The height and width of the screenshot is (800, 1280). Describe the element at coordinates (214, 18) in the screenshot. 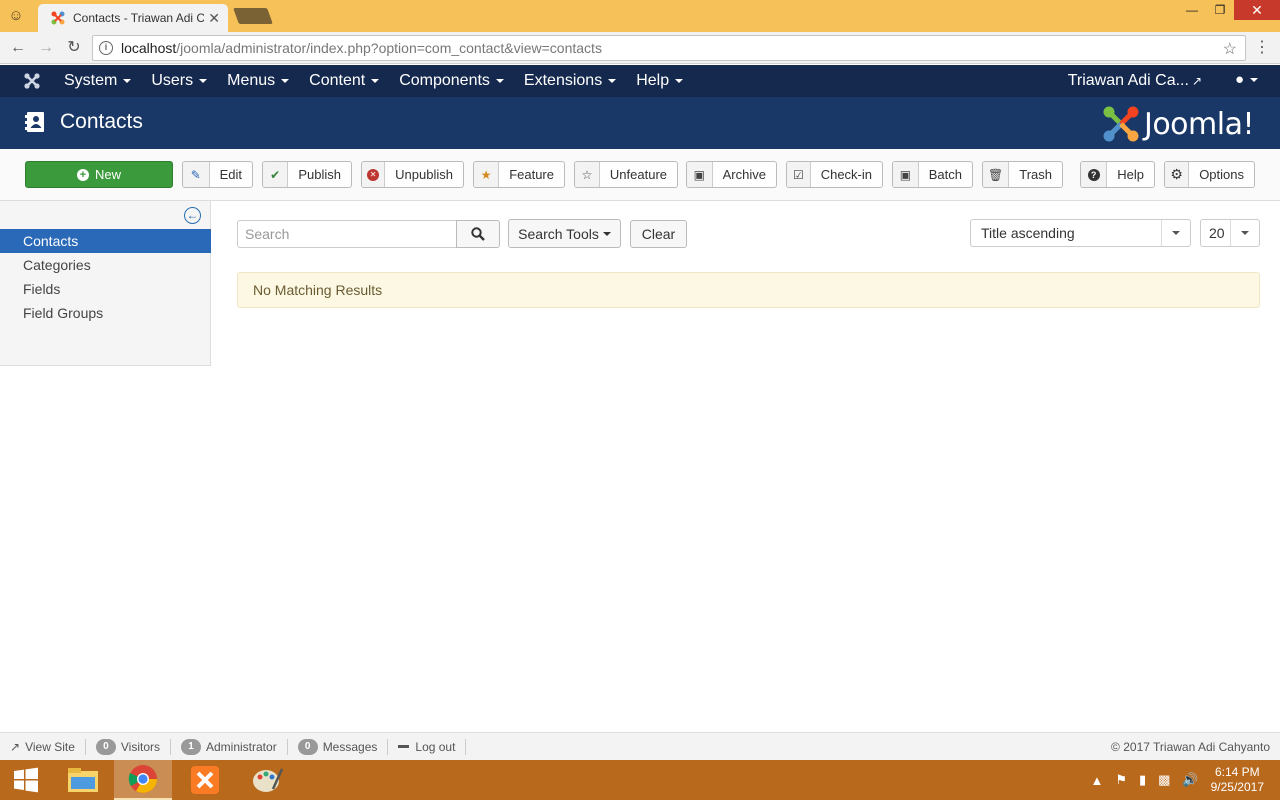

I see `close-tab-icon: ✕` at that location.